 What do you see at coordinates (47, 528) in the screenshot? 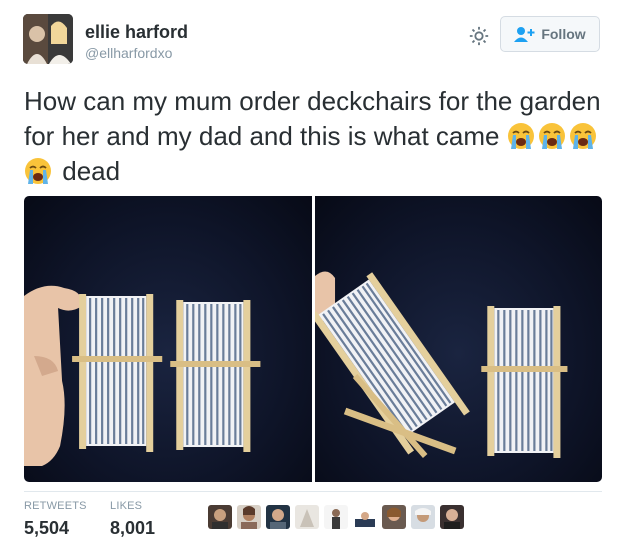
I see `retweets-count: 5,504` at bounding box center [47, 528].